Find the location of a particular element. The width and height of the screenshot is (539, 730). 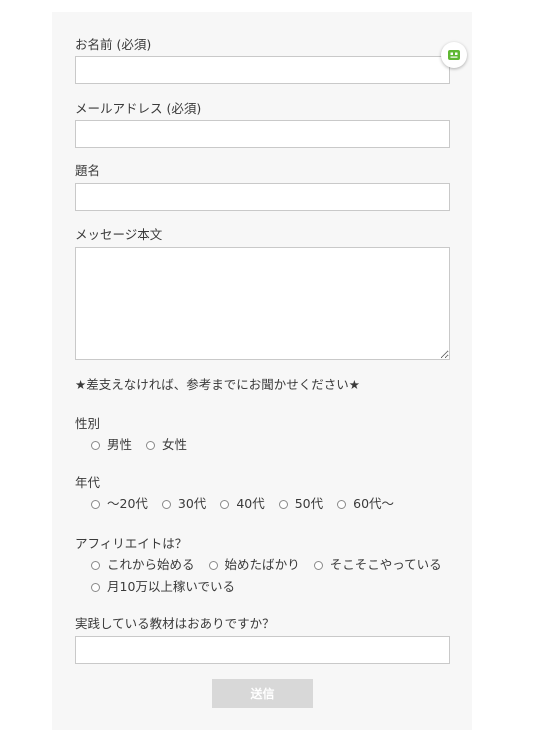

age-option-30s: 30代 is located at coordinates (184, 504).